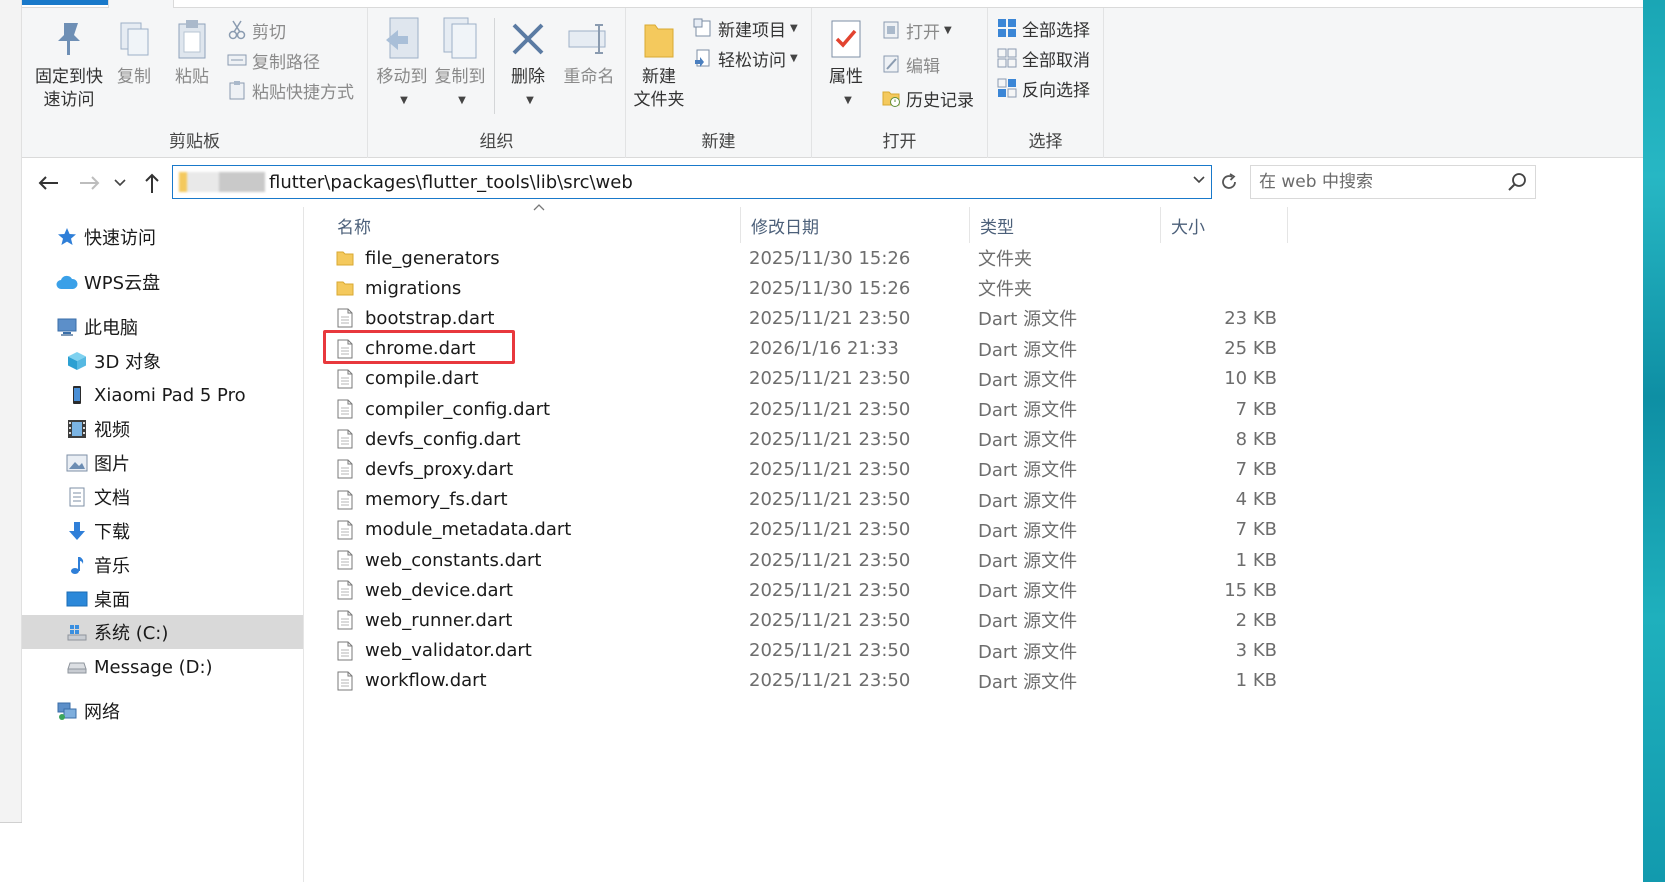  Describe the element at coordinates (1224, 225) in the screenshot. I see `column-header-size: 大小` at that location.